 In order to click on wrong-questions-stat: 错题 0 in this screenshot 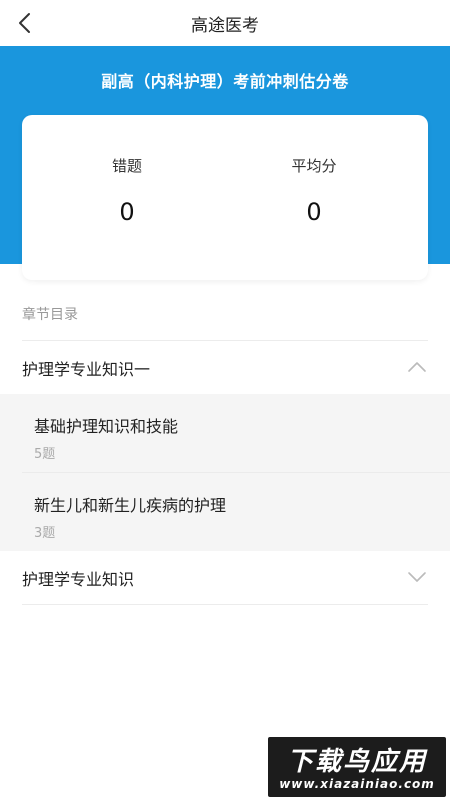, I will do `click(127, 190)`.